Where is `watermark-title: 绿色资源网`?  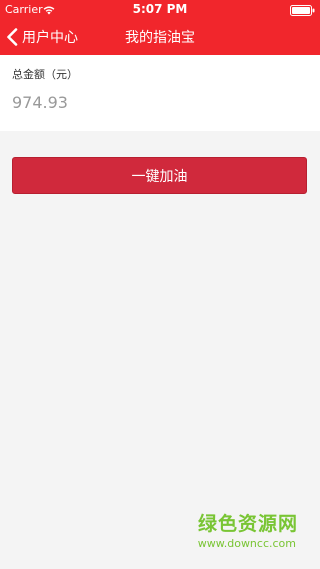 watermark-title: 绿色资源网 is located at coordinates (247, 524).